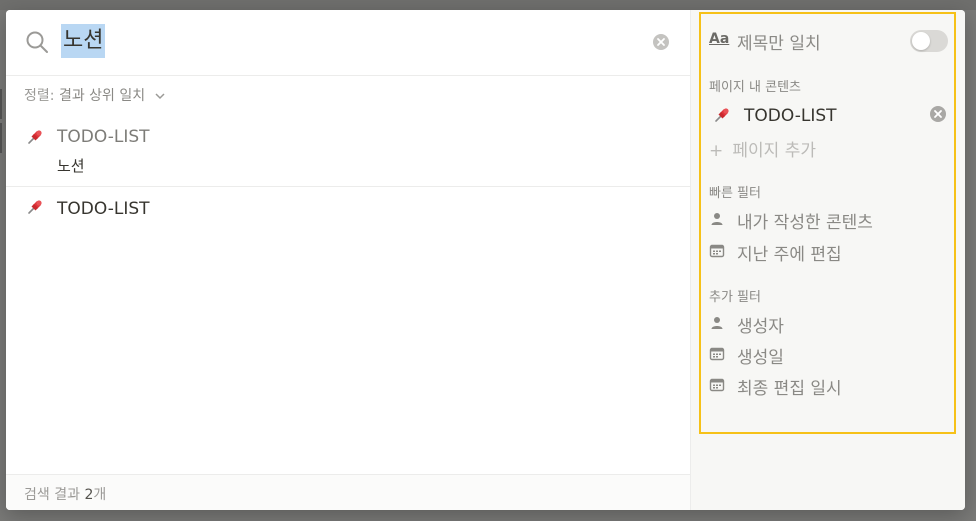 The width and height of the screenshot is (976, 521). I want to click on result-count: 검색 결과 2개, so click(65, 494).